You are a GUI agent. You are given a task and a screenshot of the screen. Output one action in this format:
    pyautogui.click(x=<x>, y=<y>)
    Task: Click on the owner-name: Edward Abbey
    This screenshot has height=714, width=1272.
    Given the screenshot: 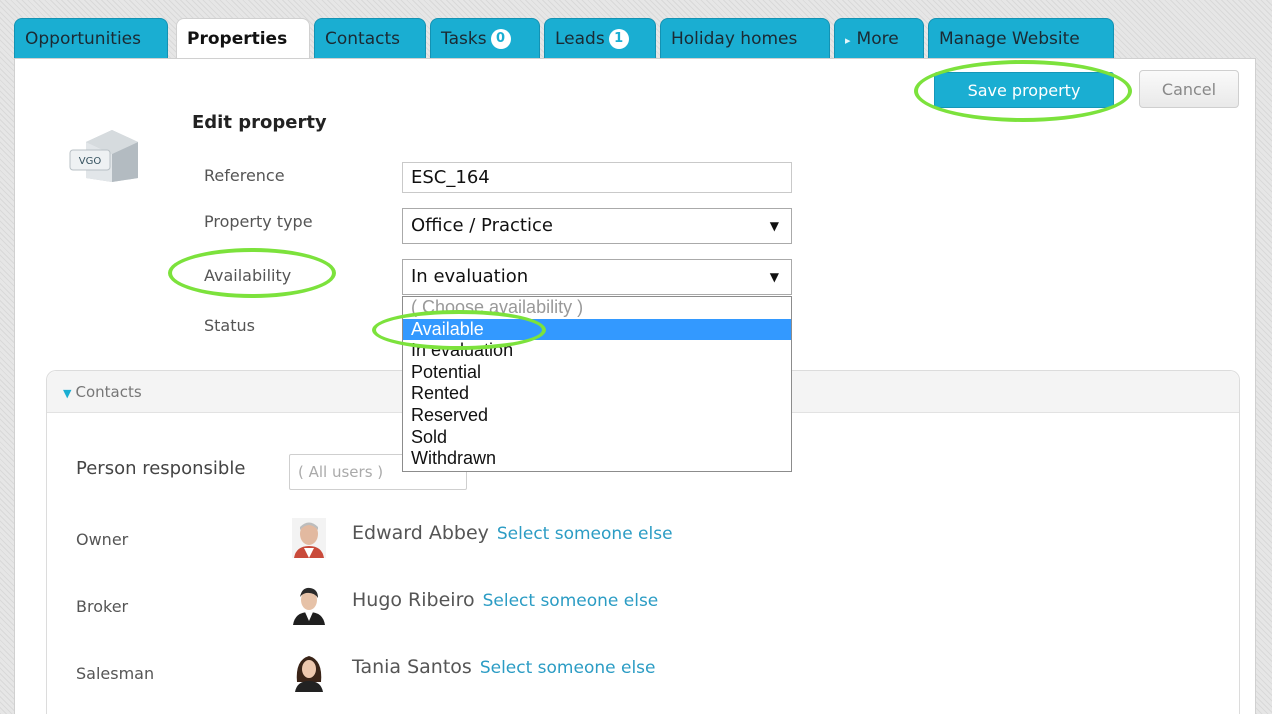 What is the action you would take?
    pyautogui.click(x=420, y=533)
    